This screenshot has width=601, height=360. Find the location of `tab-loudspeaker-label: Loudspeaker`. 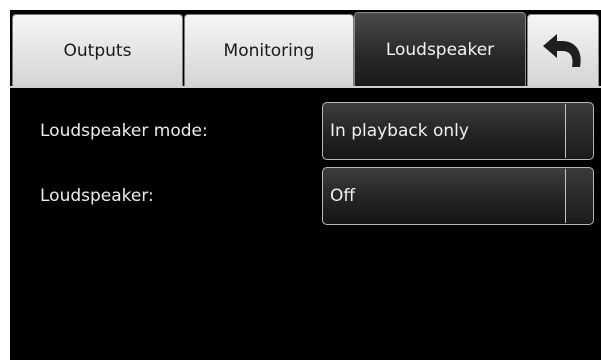

tab-loudspeaker-label: Loudspeaker is located at coordinates (440, 49).